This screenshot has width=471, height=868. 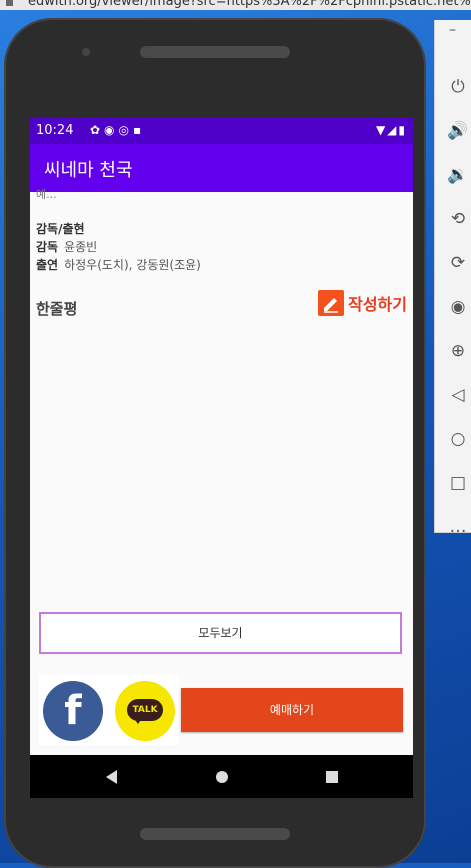 I want to click on lock-icon, so click(x=9, y=3).